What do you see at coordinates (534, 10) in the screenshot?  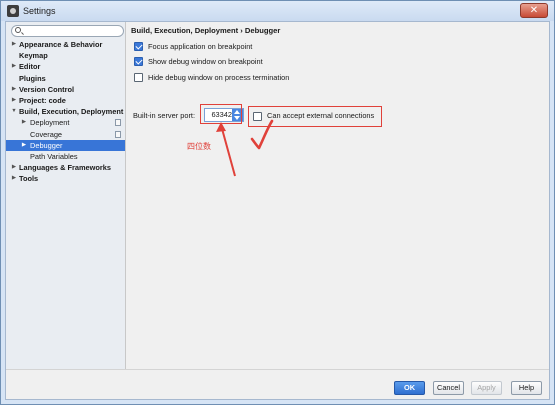 I see `close-button: ✕` at bounding box center [534, 10].